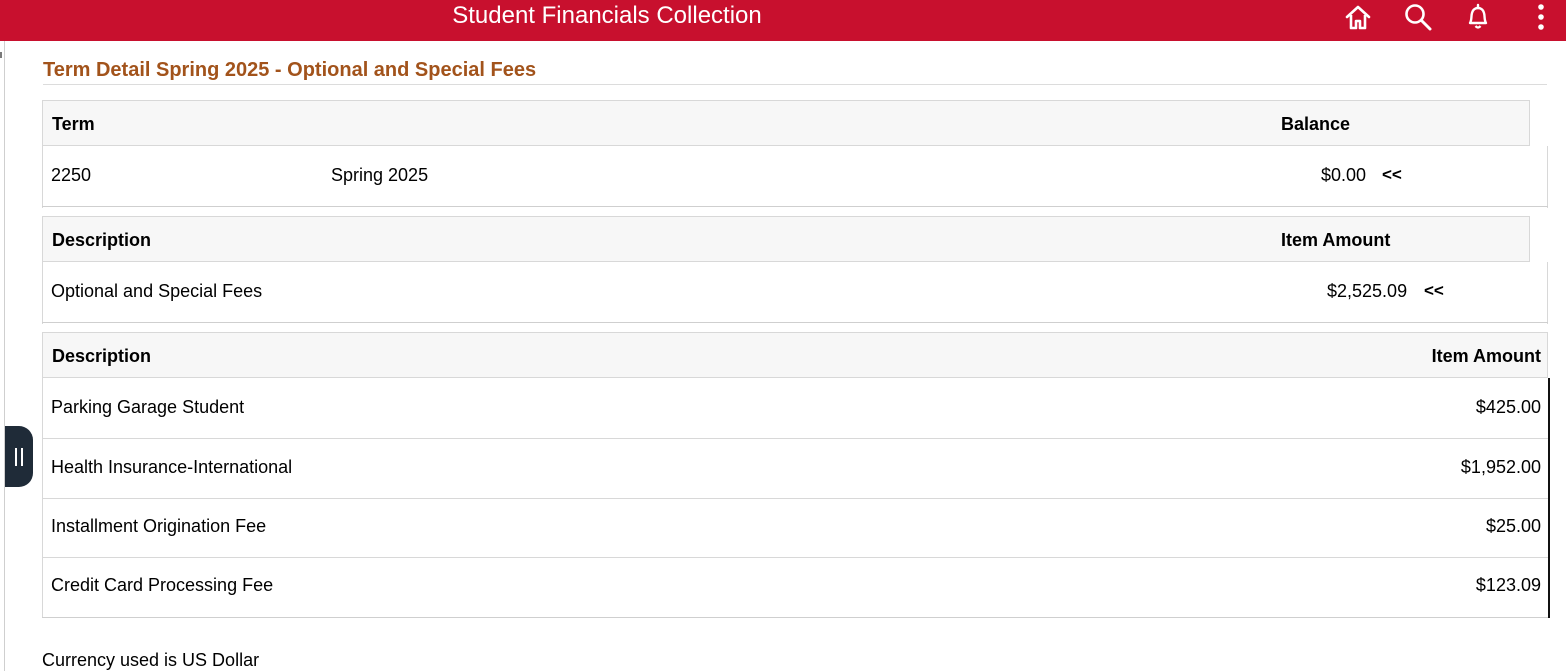 This screenshot has height=671, width=1566. Describe the element at coordinates (783, 20) in the screenshot. I see `app-header: Student Financials Collection` at that location.